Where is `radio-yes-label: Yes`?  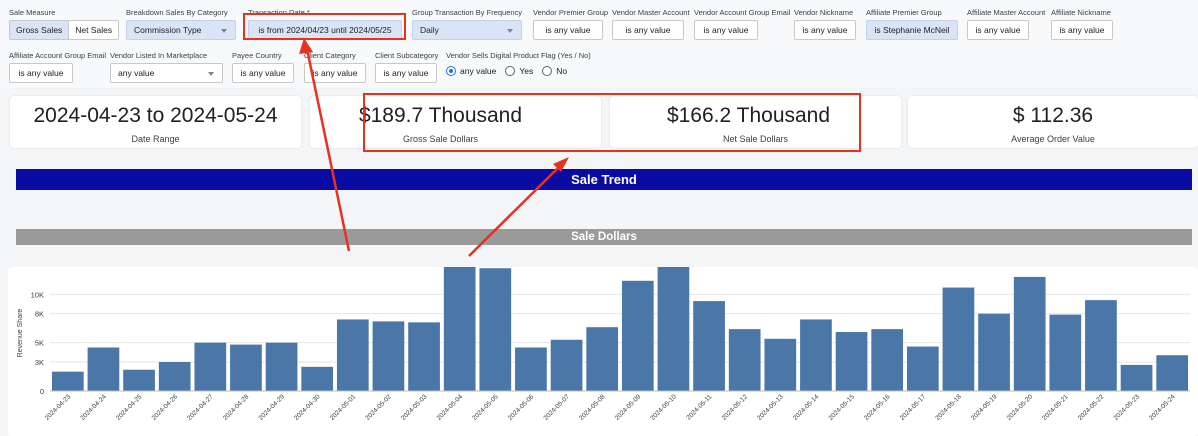
radio-yes-label: Yes is located at coordinates (526, 71).